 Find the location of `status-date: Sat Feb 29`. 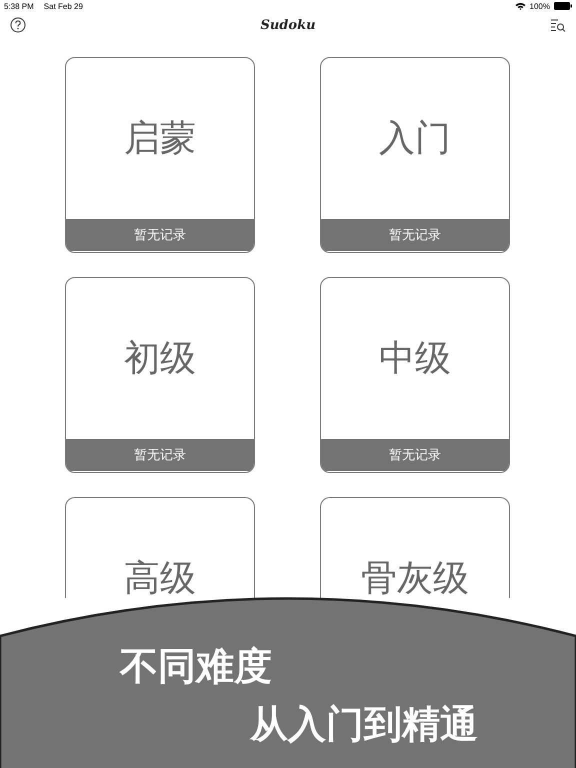

status-date: Sat Feb 29 is located at coordinates (63, 6).